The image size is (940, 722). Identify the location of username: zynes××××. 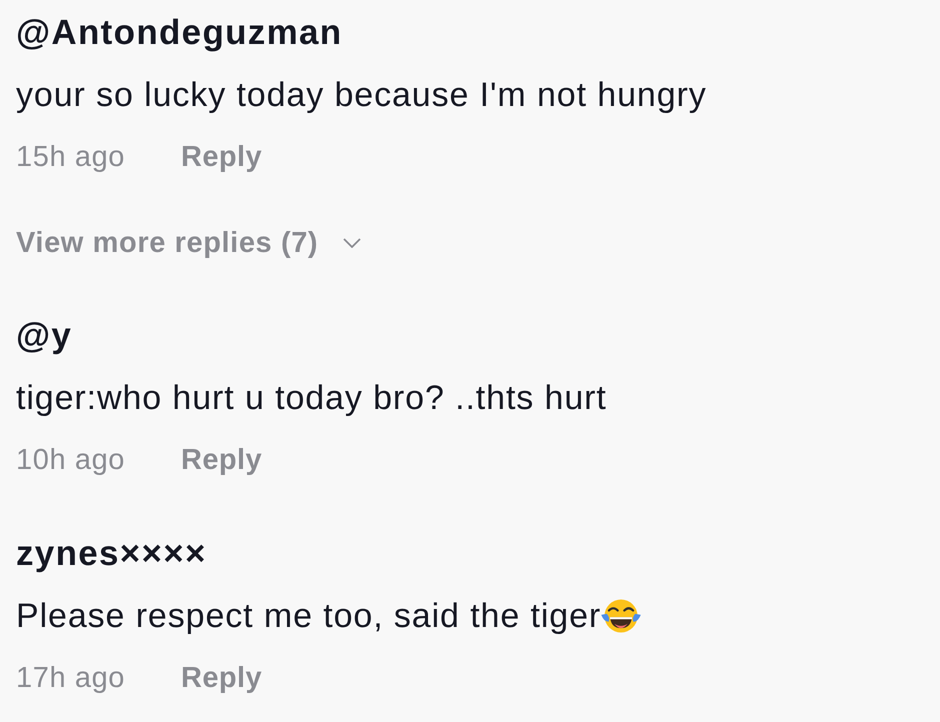
(111, 554).